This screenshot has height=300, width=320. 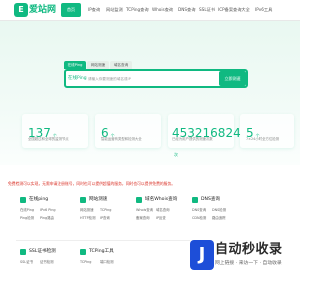 What do you see at coordinates (71, 10) in the screenshot?
I see `nav-item-home: 首页` at bounding box center [71, 10].